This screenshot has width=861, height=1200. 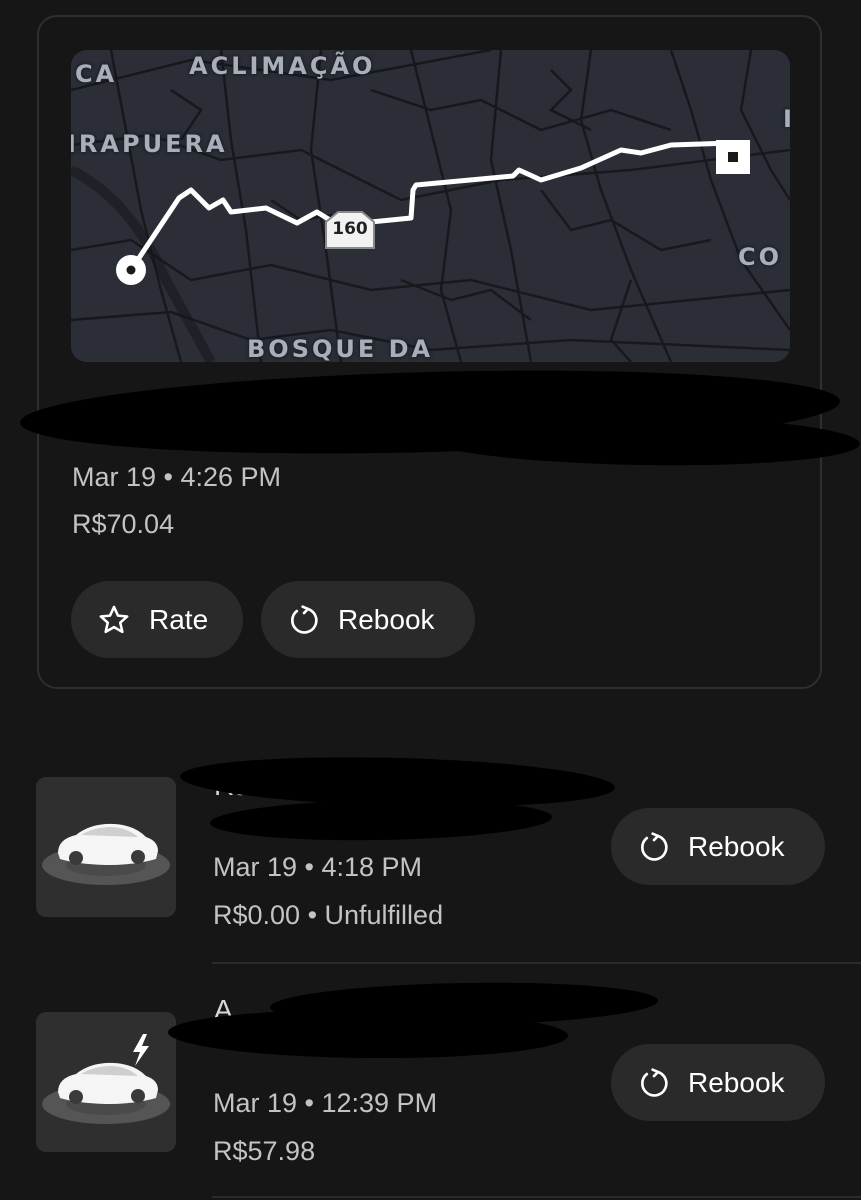 I want to click on electric-car-icon, so click(x=106, y=1079).